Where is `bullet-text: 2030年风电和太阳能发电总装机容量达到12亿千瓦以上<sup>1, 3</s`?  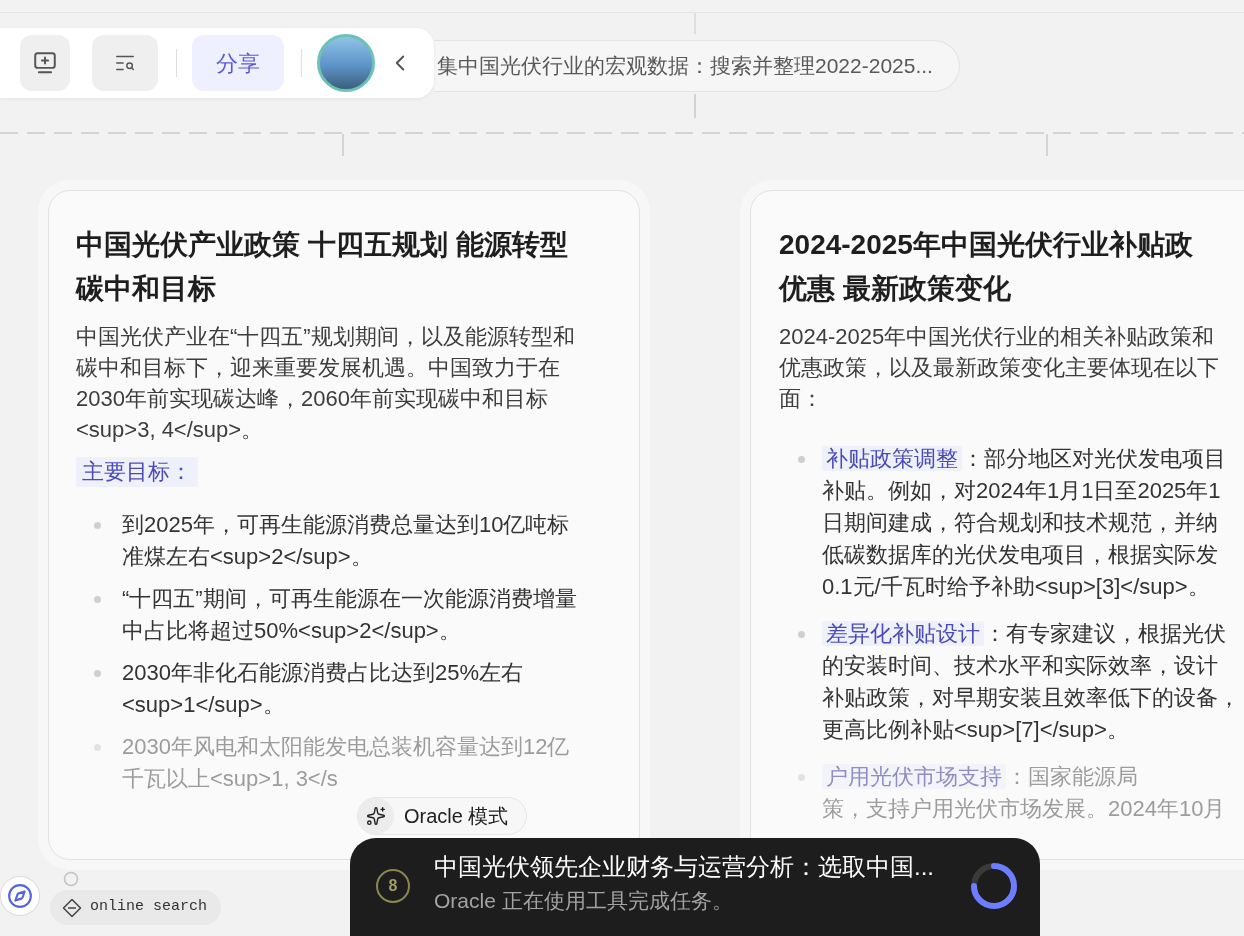 bullet-text: 2030年风电和太阳能发电总装机容量达到12亿千瓦以上<sup>1, 3</s is located at coordinates (346, 763).